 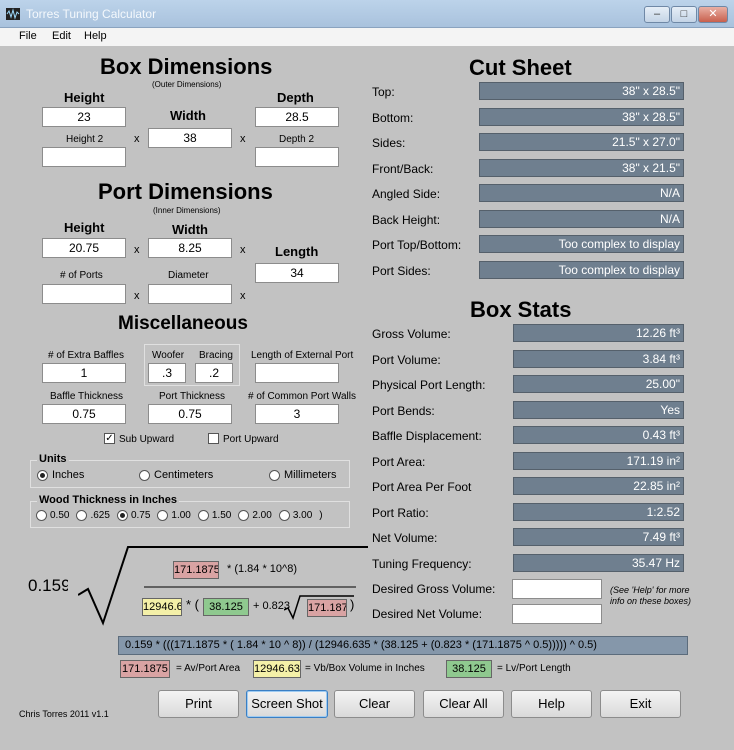 I want to click on ext-port-input, so click(x=297, y=373).